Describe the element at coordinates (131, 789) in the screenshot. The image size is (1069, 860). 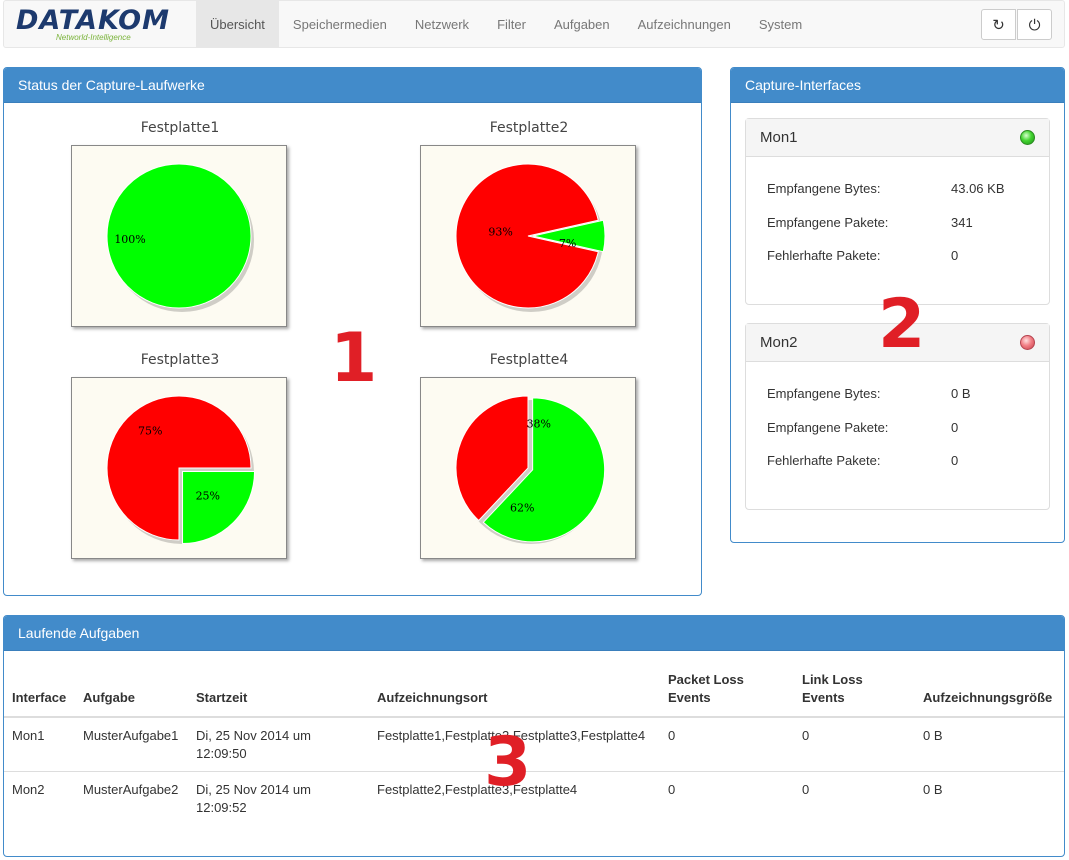
I see `table-cell: MusterAufgabe2` at that location.